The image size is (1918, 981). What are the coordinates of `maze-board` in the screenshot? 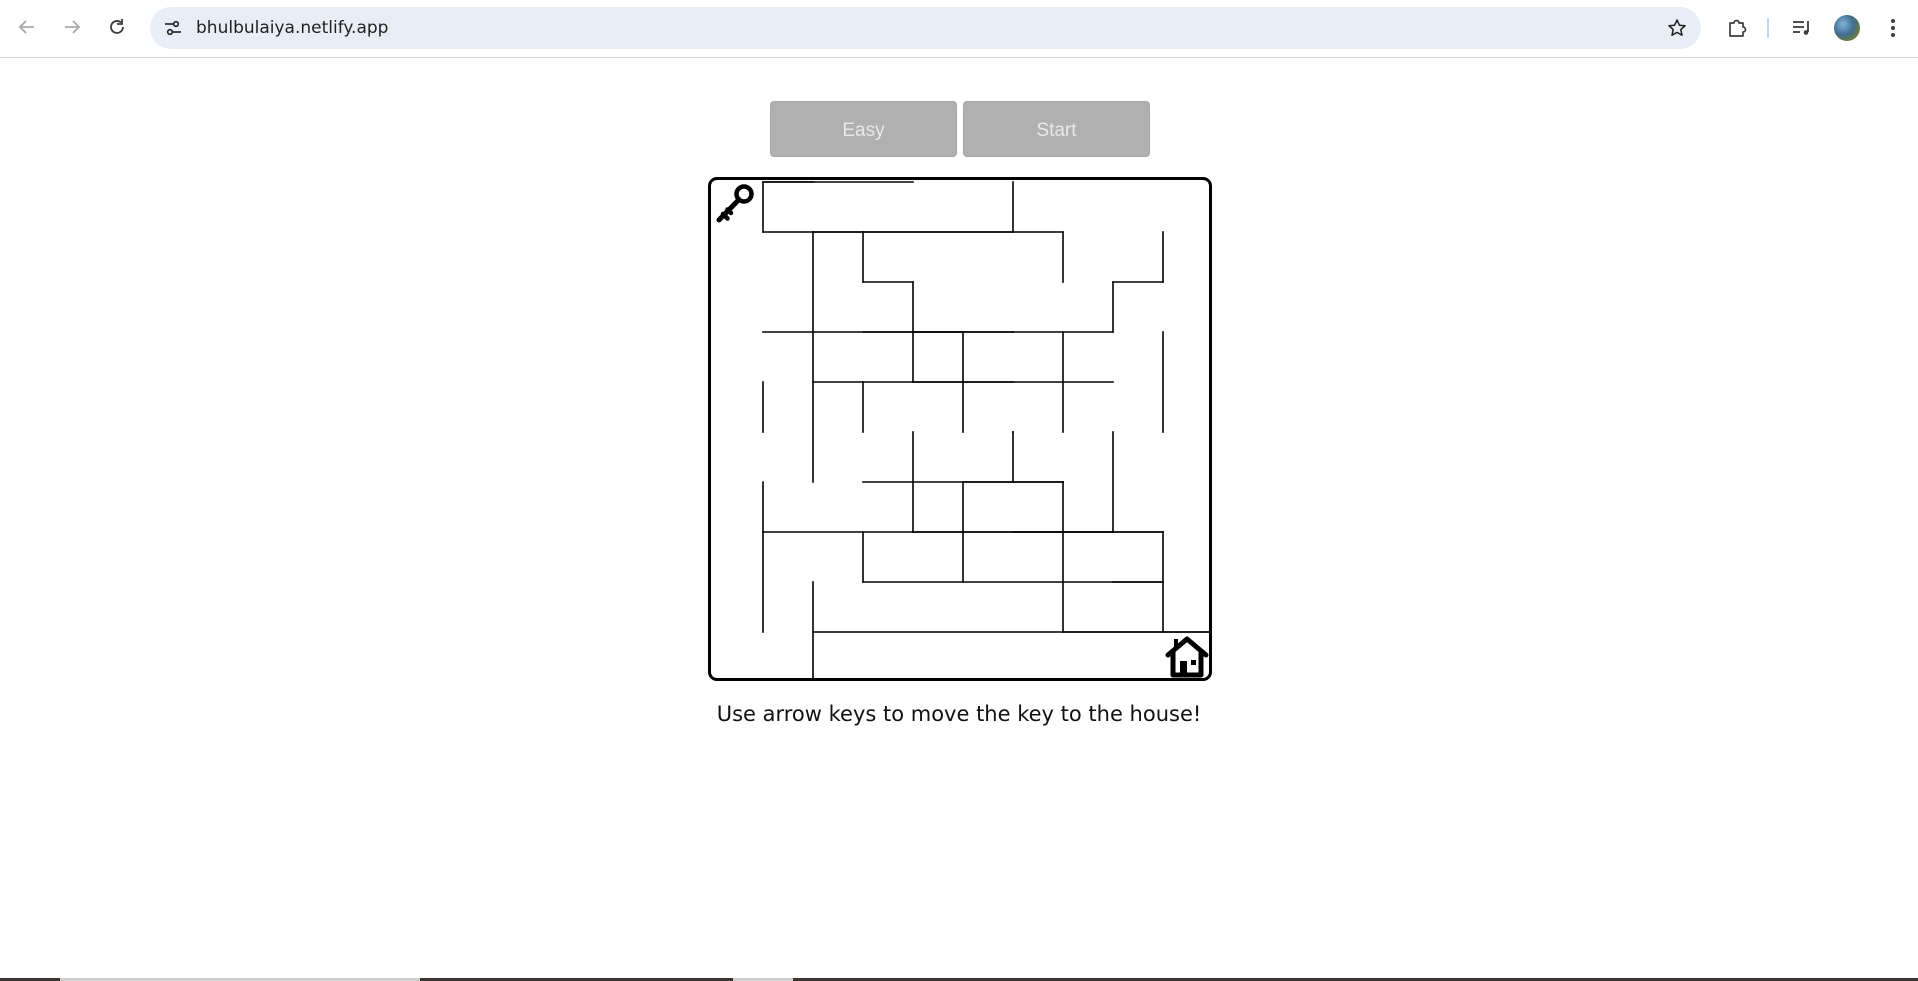 It's located at (960, 429).